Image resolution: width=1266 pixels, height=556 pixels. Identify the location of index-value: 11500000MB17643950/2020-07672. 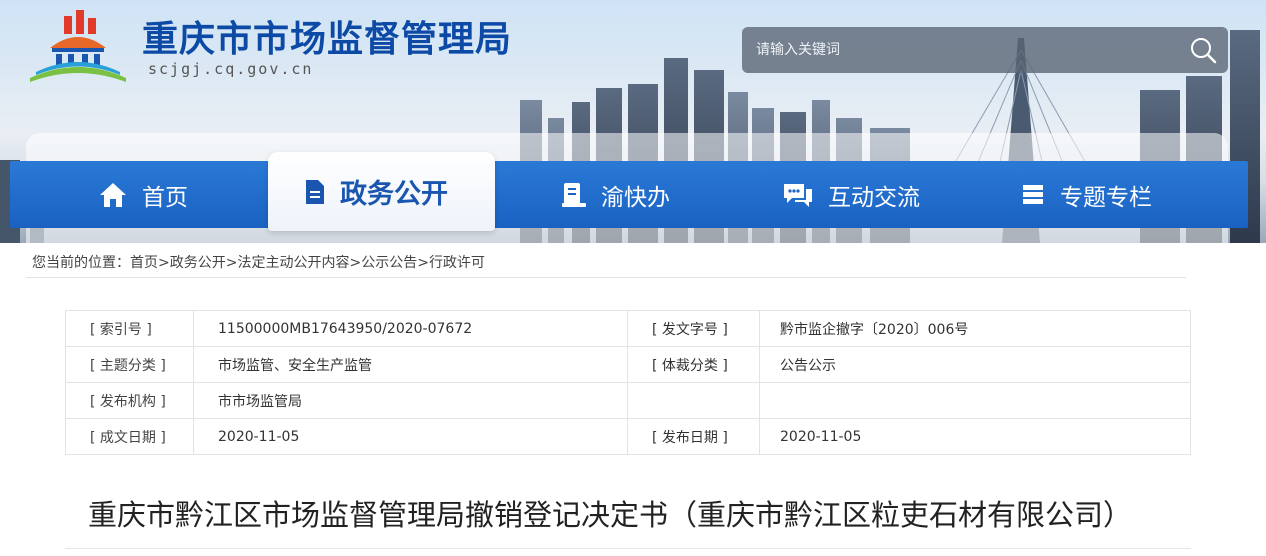
(410, 328).